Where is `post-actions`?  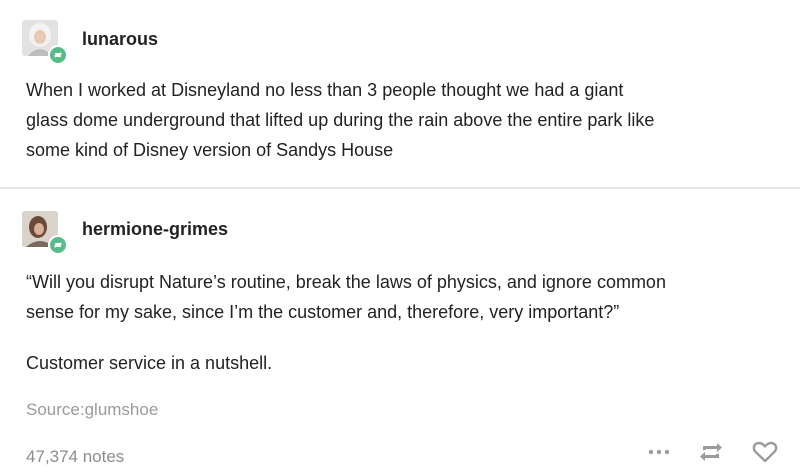
post-actions is located at coordinates (699, 452).